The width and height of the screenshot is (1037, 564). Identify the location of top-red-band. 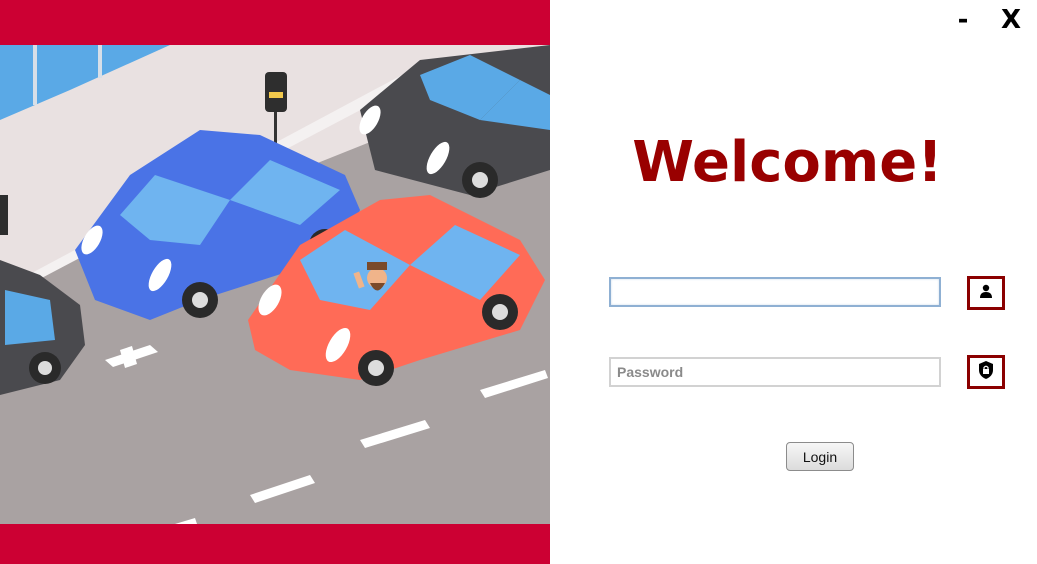
(275, 22).